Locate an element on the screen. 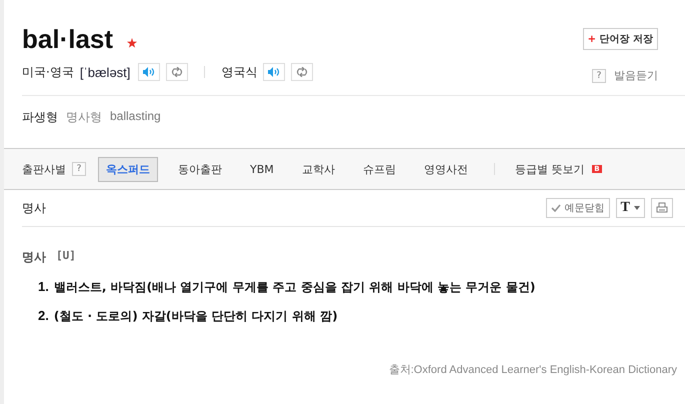 Image resolution: width=685 pixels, height=404 pixels. dictionary-tab: 교학사 is located at coordinates (318, 169).